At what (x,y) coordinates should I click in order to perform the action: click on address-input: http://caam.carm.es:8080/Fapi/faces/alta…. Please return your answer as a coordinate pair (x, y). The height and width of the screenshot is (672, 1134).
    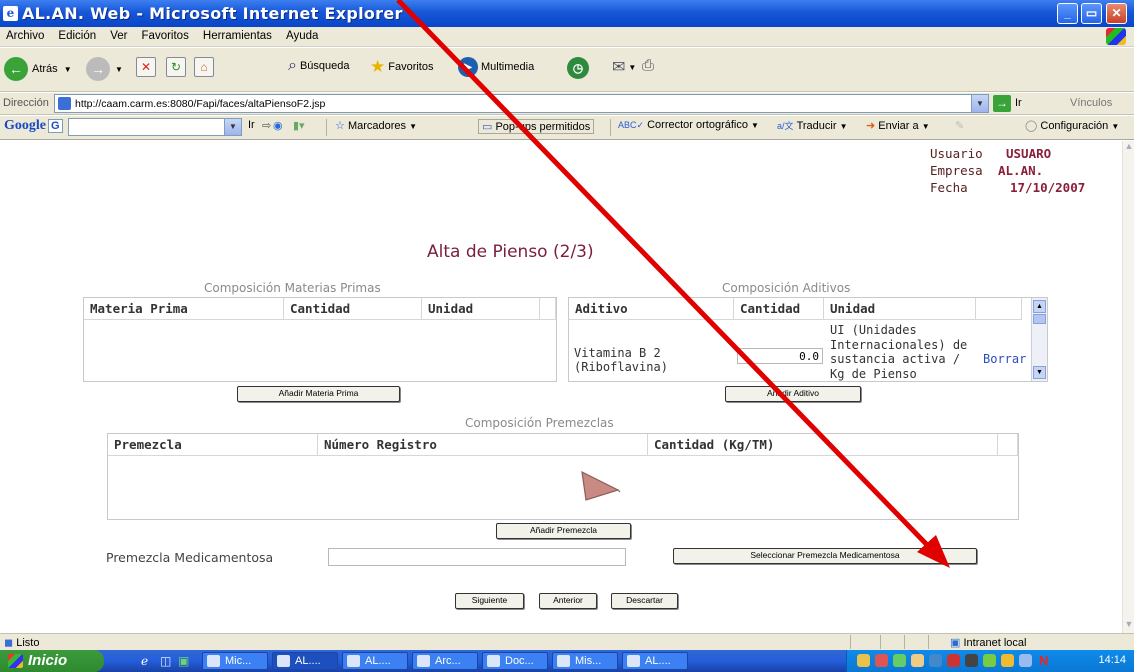
    Looking at the image, I should click on (521, 103).